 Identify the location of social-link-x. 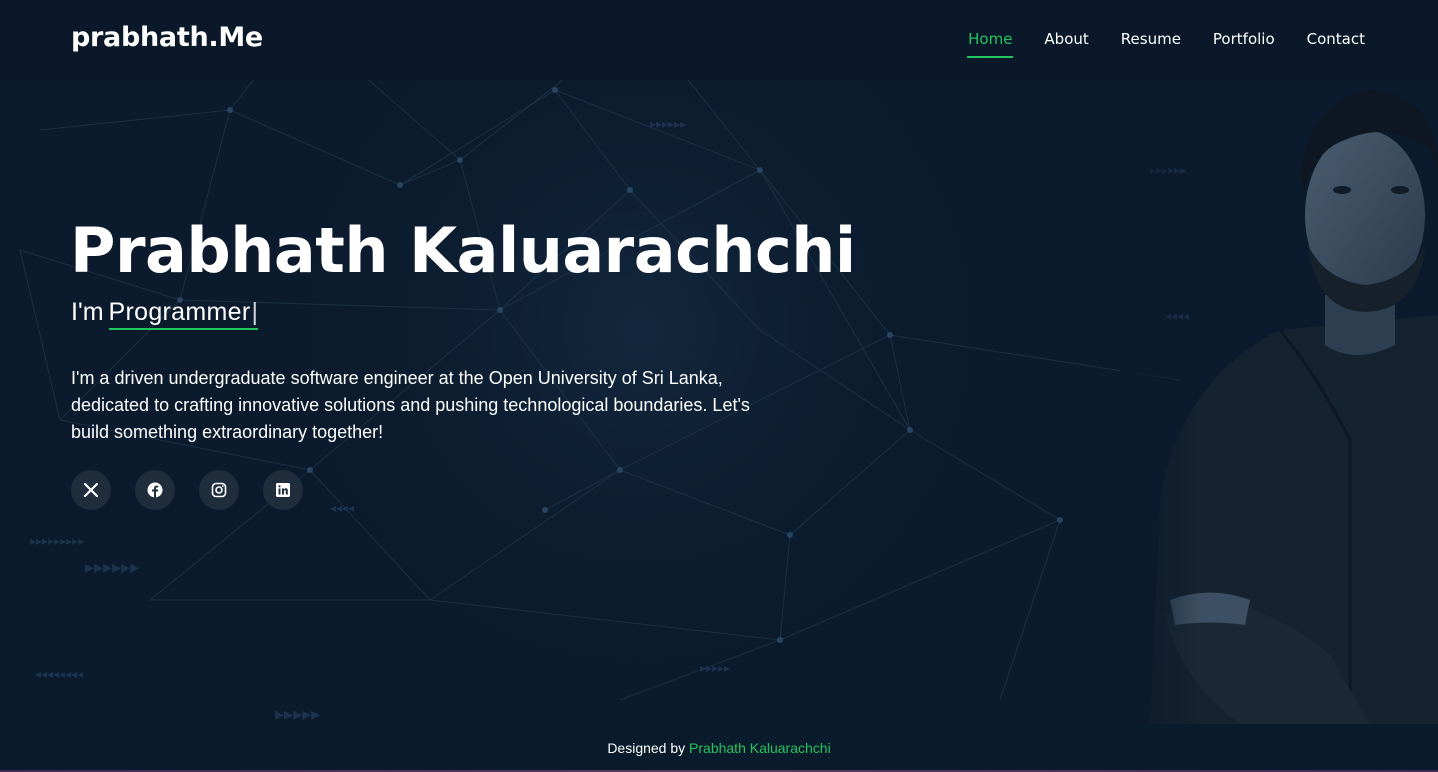
(91, 490).